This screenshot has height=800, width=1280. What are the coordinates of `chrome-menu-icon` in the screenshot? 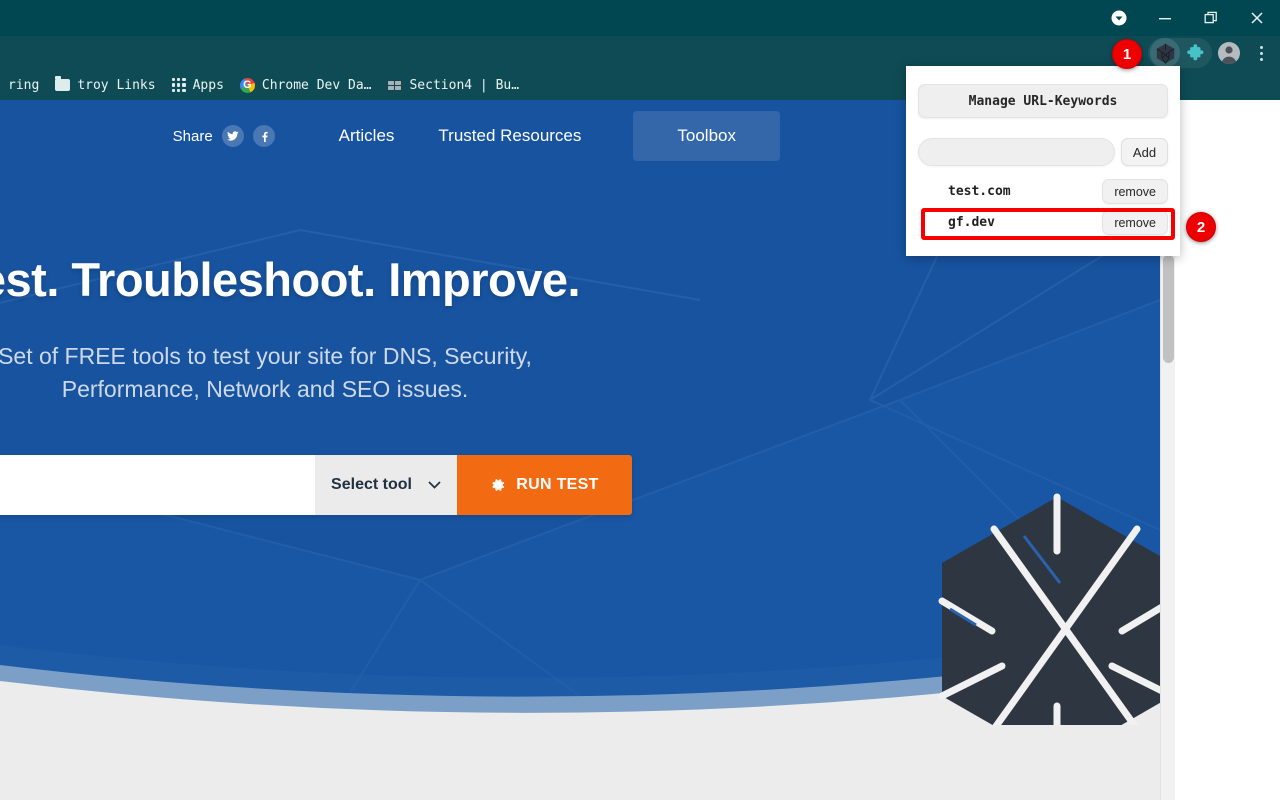 It's located at (1261, 53).